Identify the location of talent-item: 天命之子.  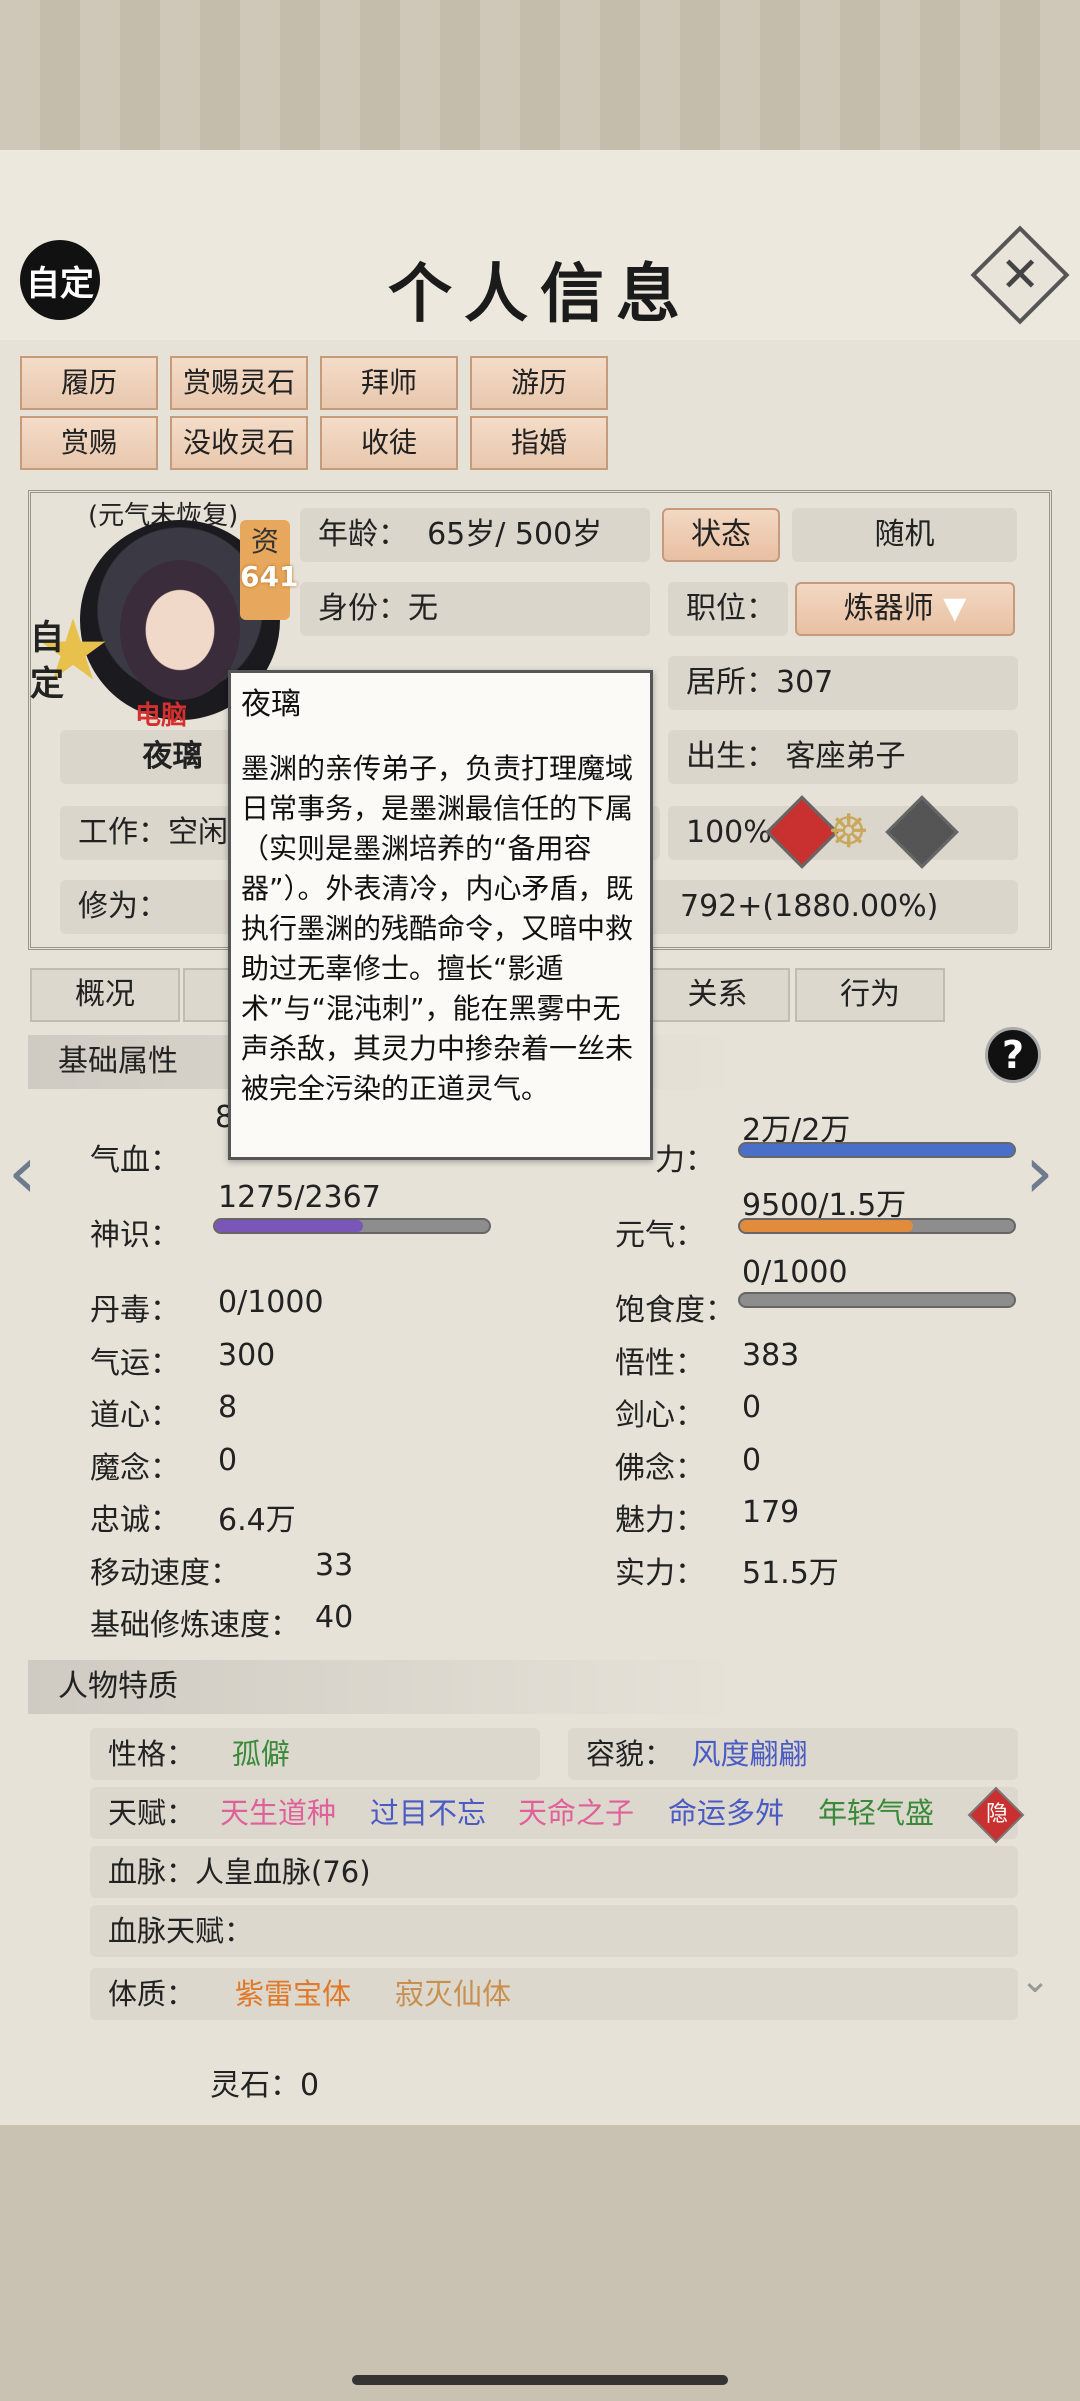
(576, 1813).